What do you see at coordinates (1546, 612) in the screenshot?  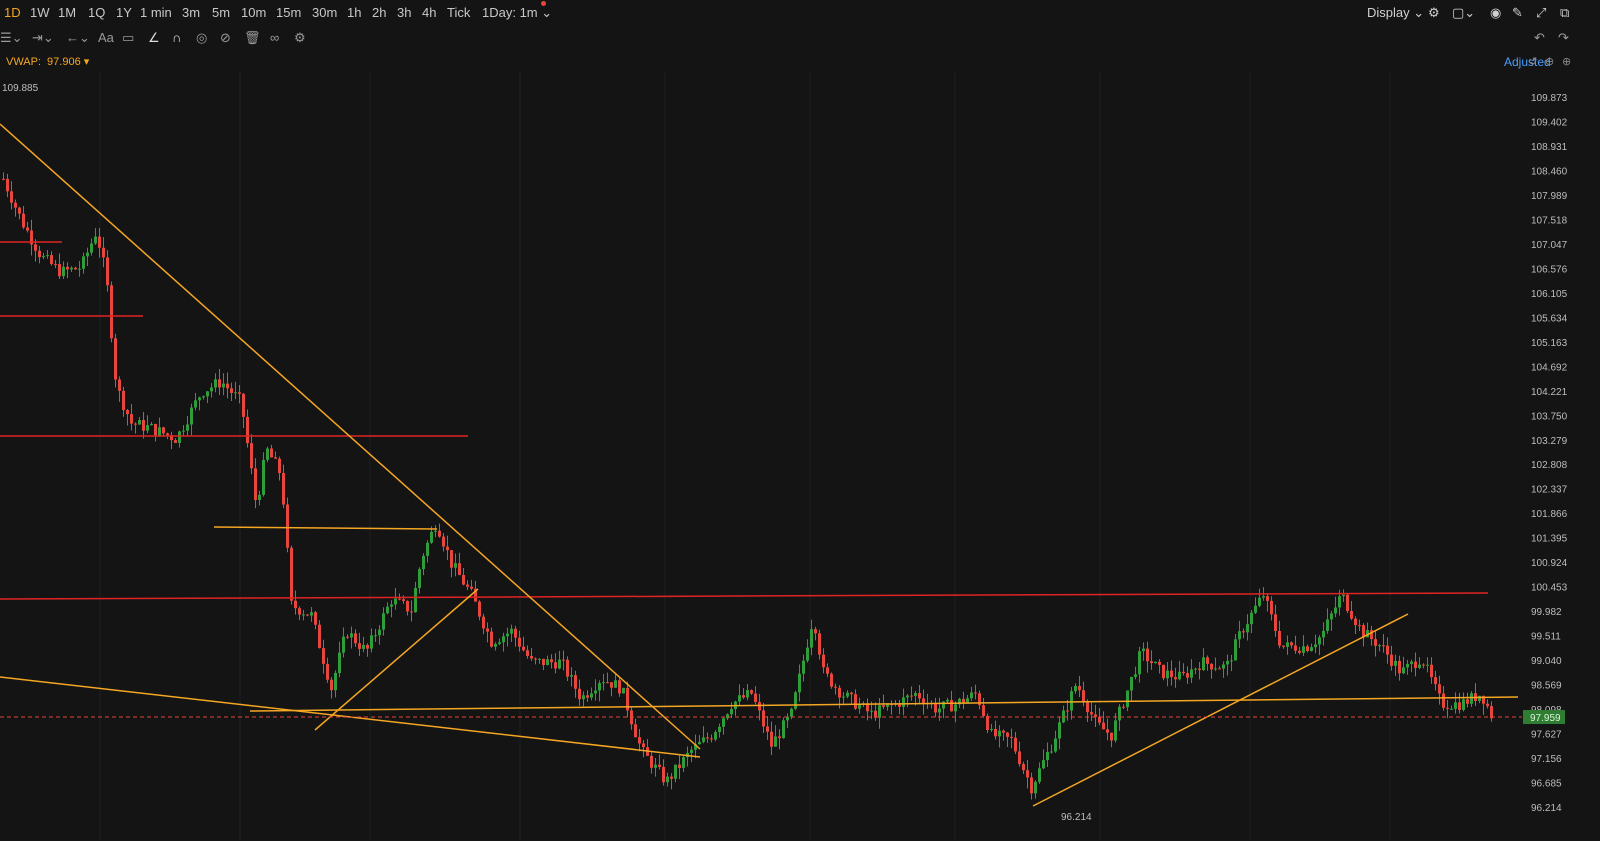 I see `price-tick-label: 99.982` at bounding box center [1546, 612].